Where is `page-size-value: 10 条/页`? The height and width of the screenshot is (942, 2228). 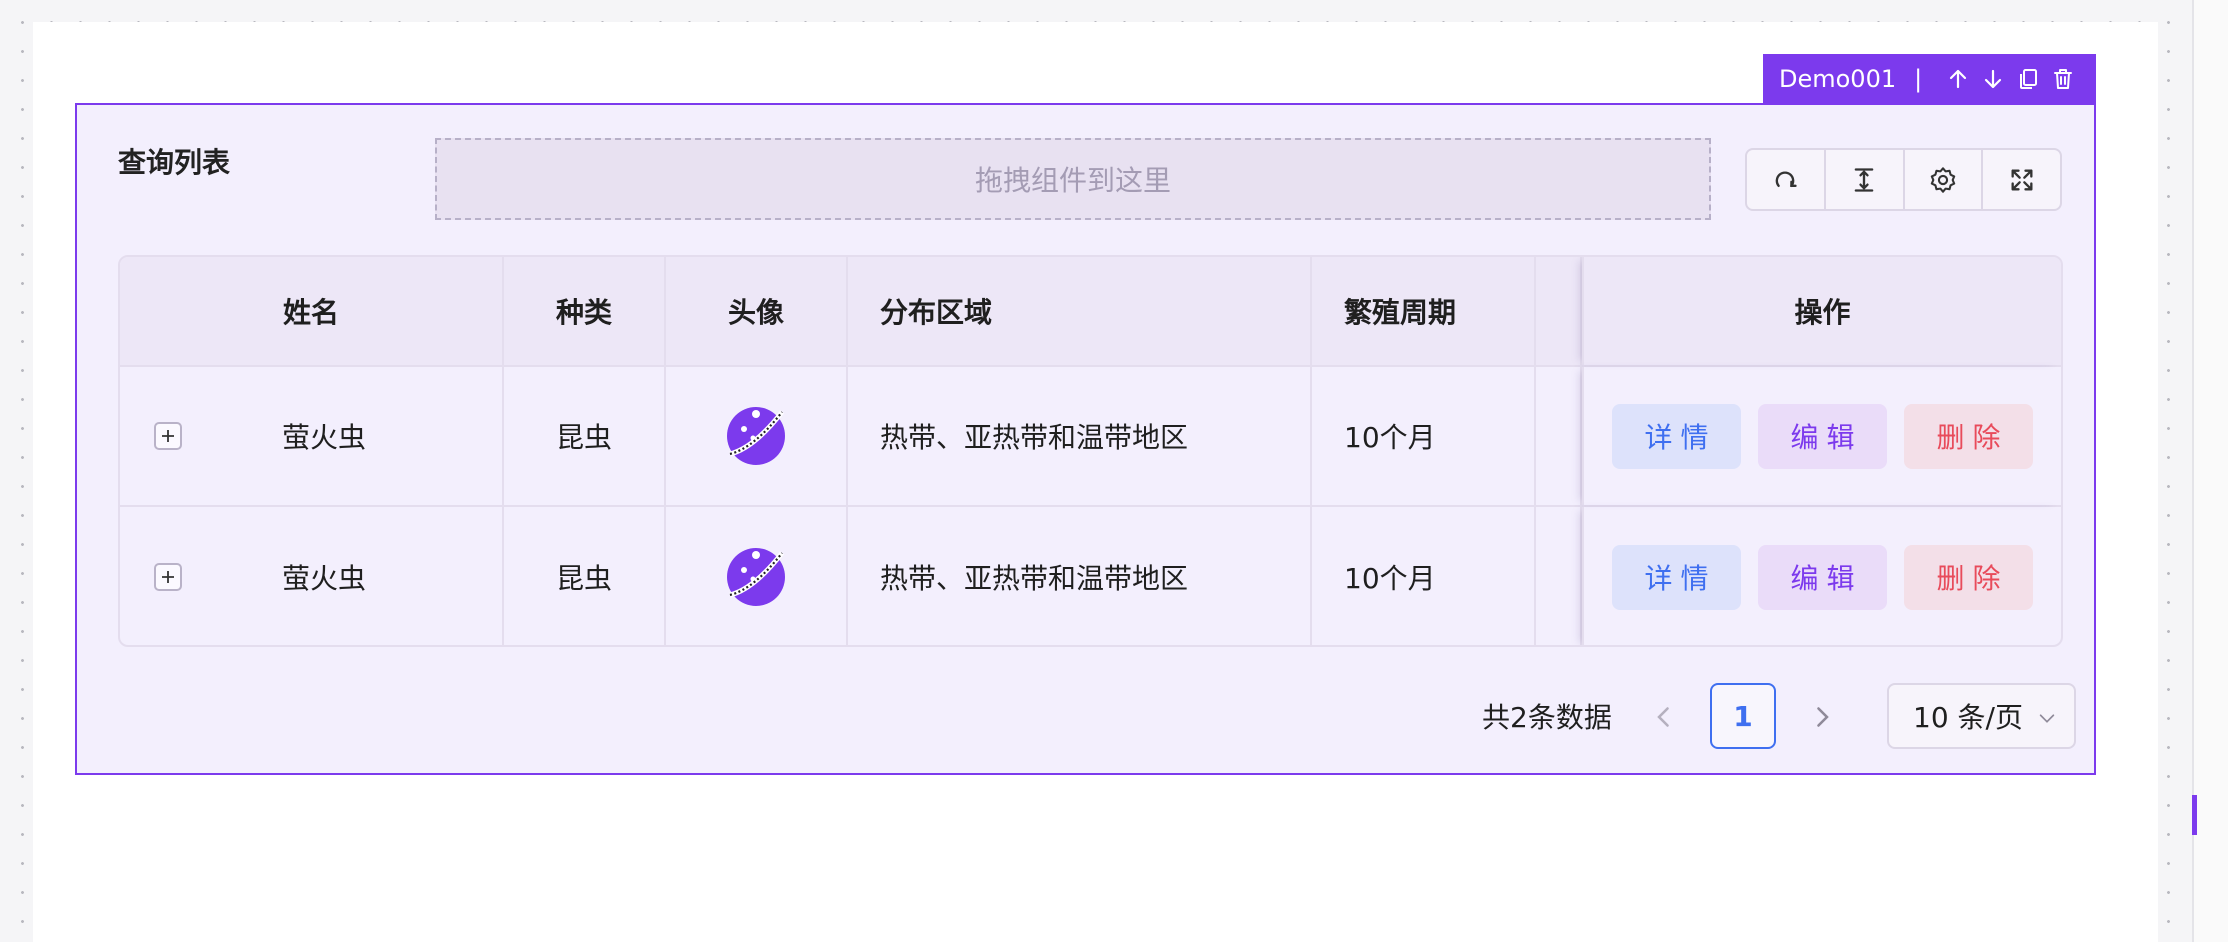
page-size-value: 10 条/页 is located at coordinates (1968, 717).